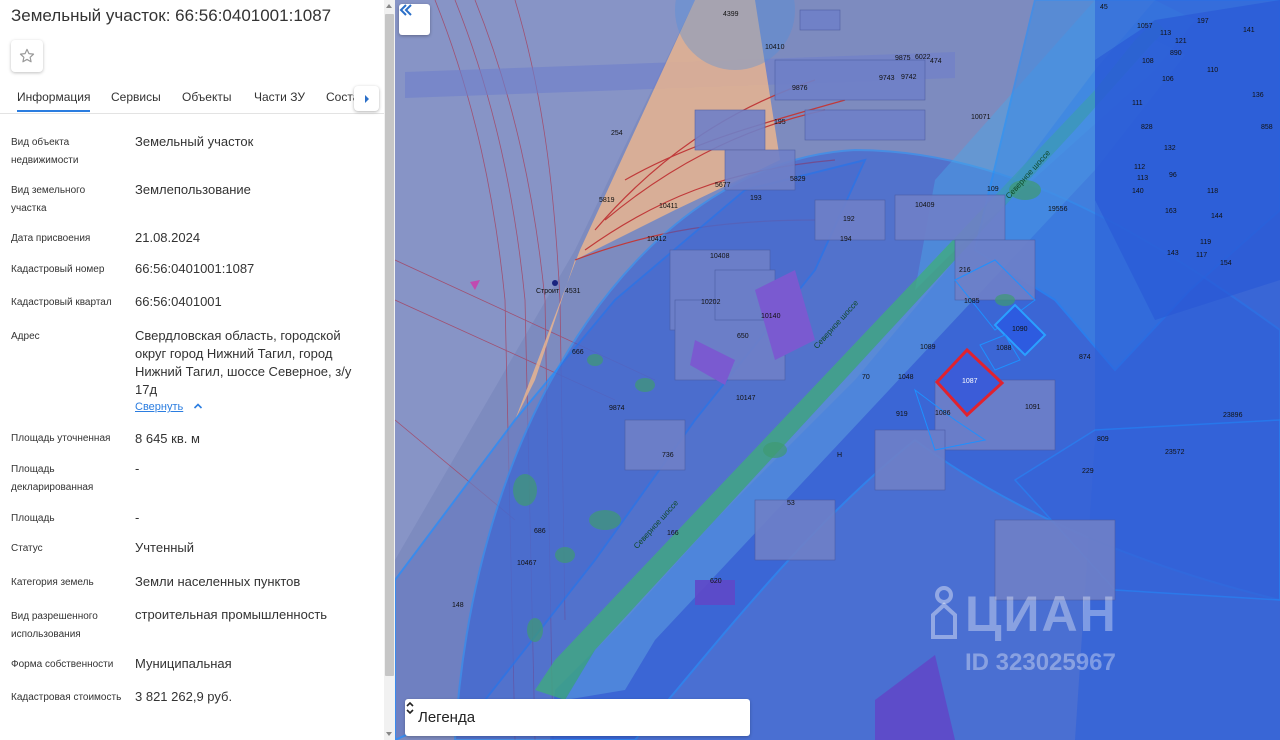 Image resolution: width=1280 pixels, height=740 pixels. I want to click on collapse-panel-button, so click(414, 19).